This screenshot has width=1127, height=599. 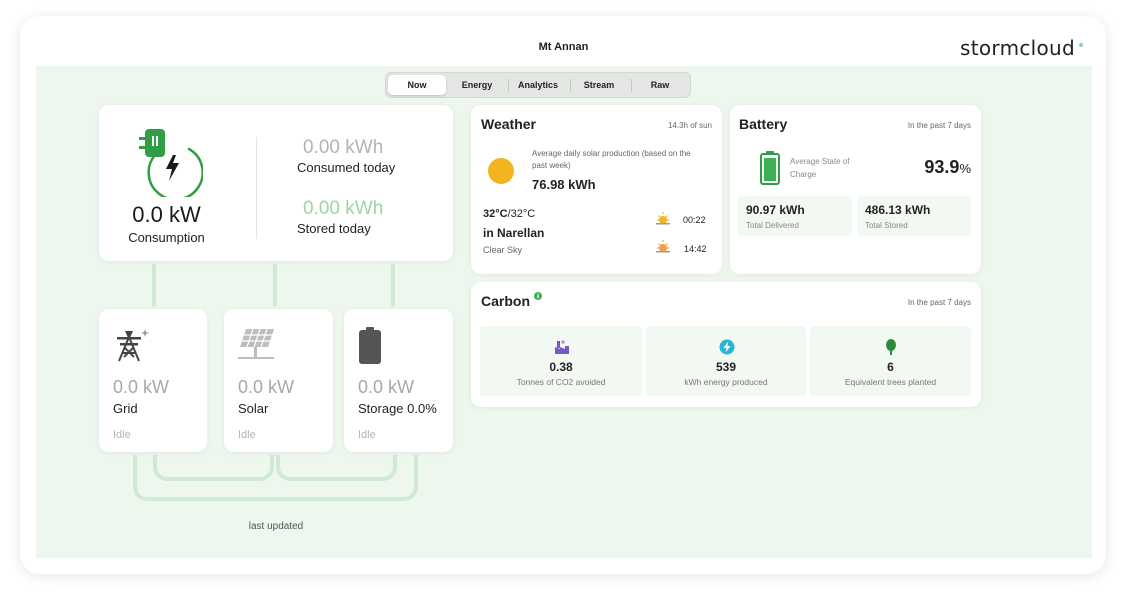 What do you see at coordinates (505, 301) in the screenshot?
I see `carbon-title: Carbon` at bounding box center [505, 301].